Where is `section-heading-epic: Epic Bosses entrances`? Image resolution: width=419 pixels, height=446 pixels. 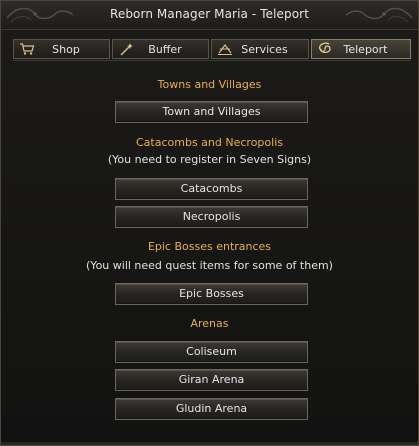 section-heading-epic: Epic Bosses entrances is located at coordinates (209, 246).